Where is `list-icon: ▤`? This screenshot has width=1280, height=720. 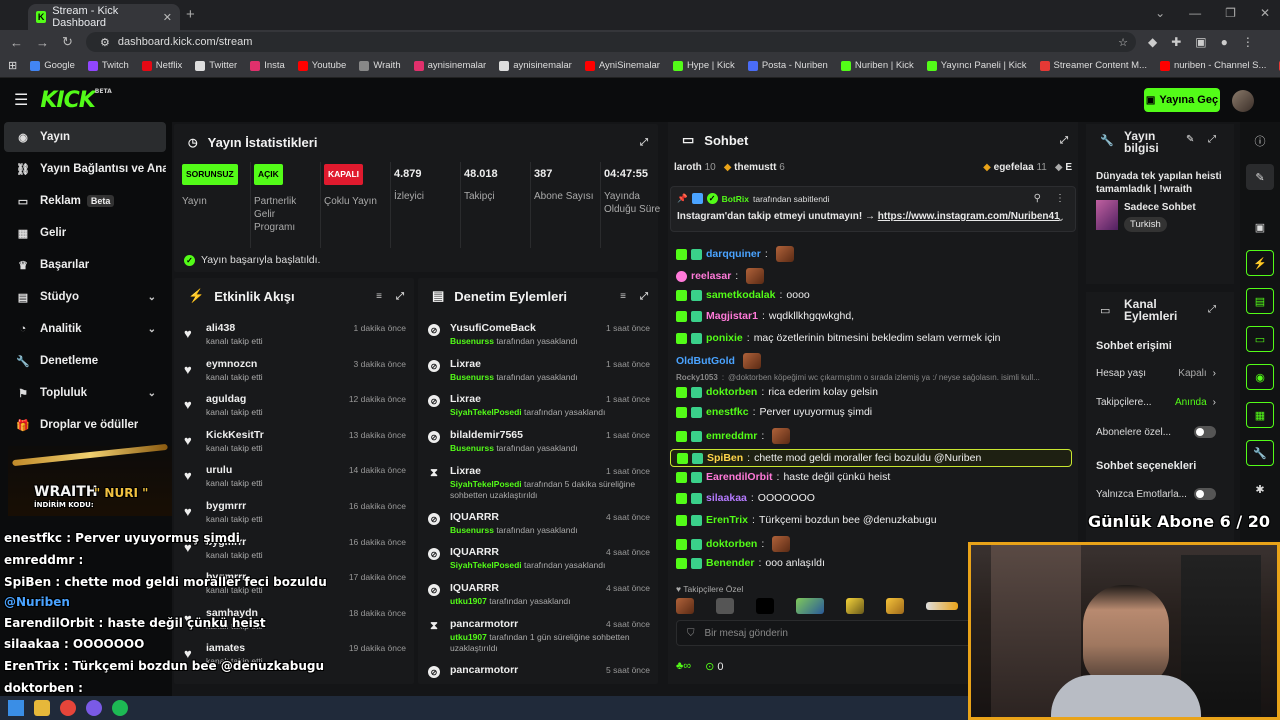 list-icon: ▤ is located at coordinates (1260, 301).